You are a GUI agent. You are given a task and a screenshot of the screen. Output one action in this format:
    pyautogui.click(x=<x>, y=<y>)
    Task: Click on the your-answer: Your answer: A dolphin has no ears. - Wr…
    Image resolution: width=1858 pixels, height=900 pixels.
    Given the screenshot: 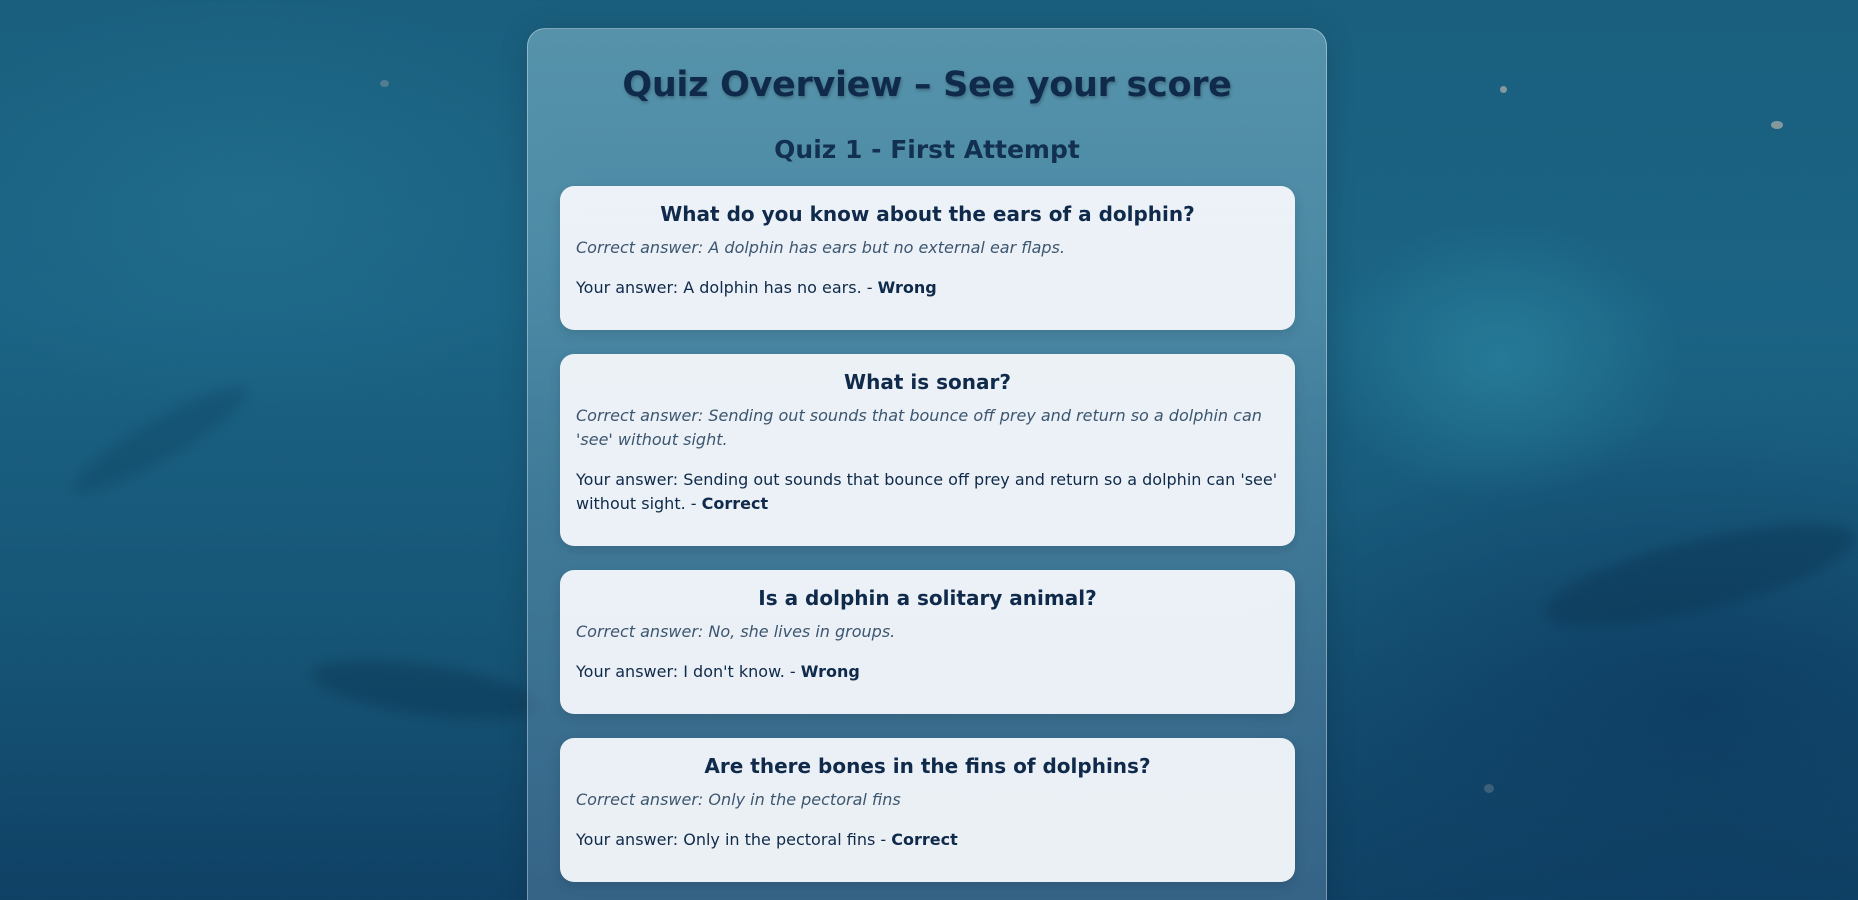 What is the action you would take?
    pyautogui.click(x=927, y=288)
    